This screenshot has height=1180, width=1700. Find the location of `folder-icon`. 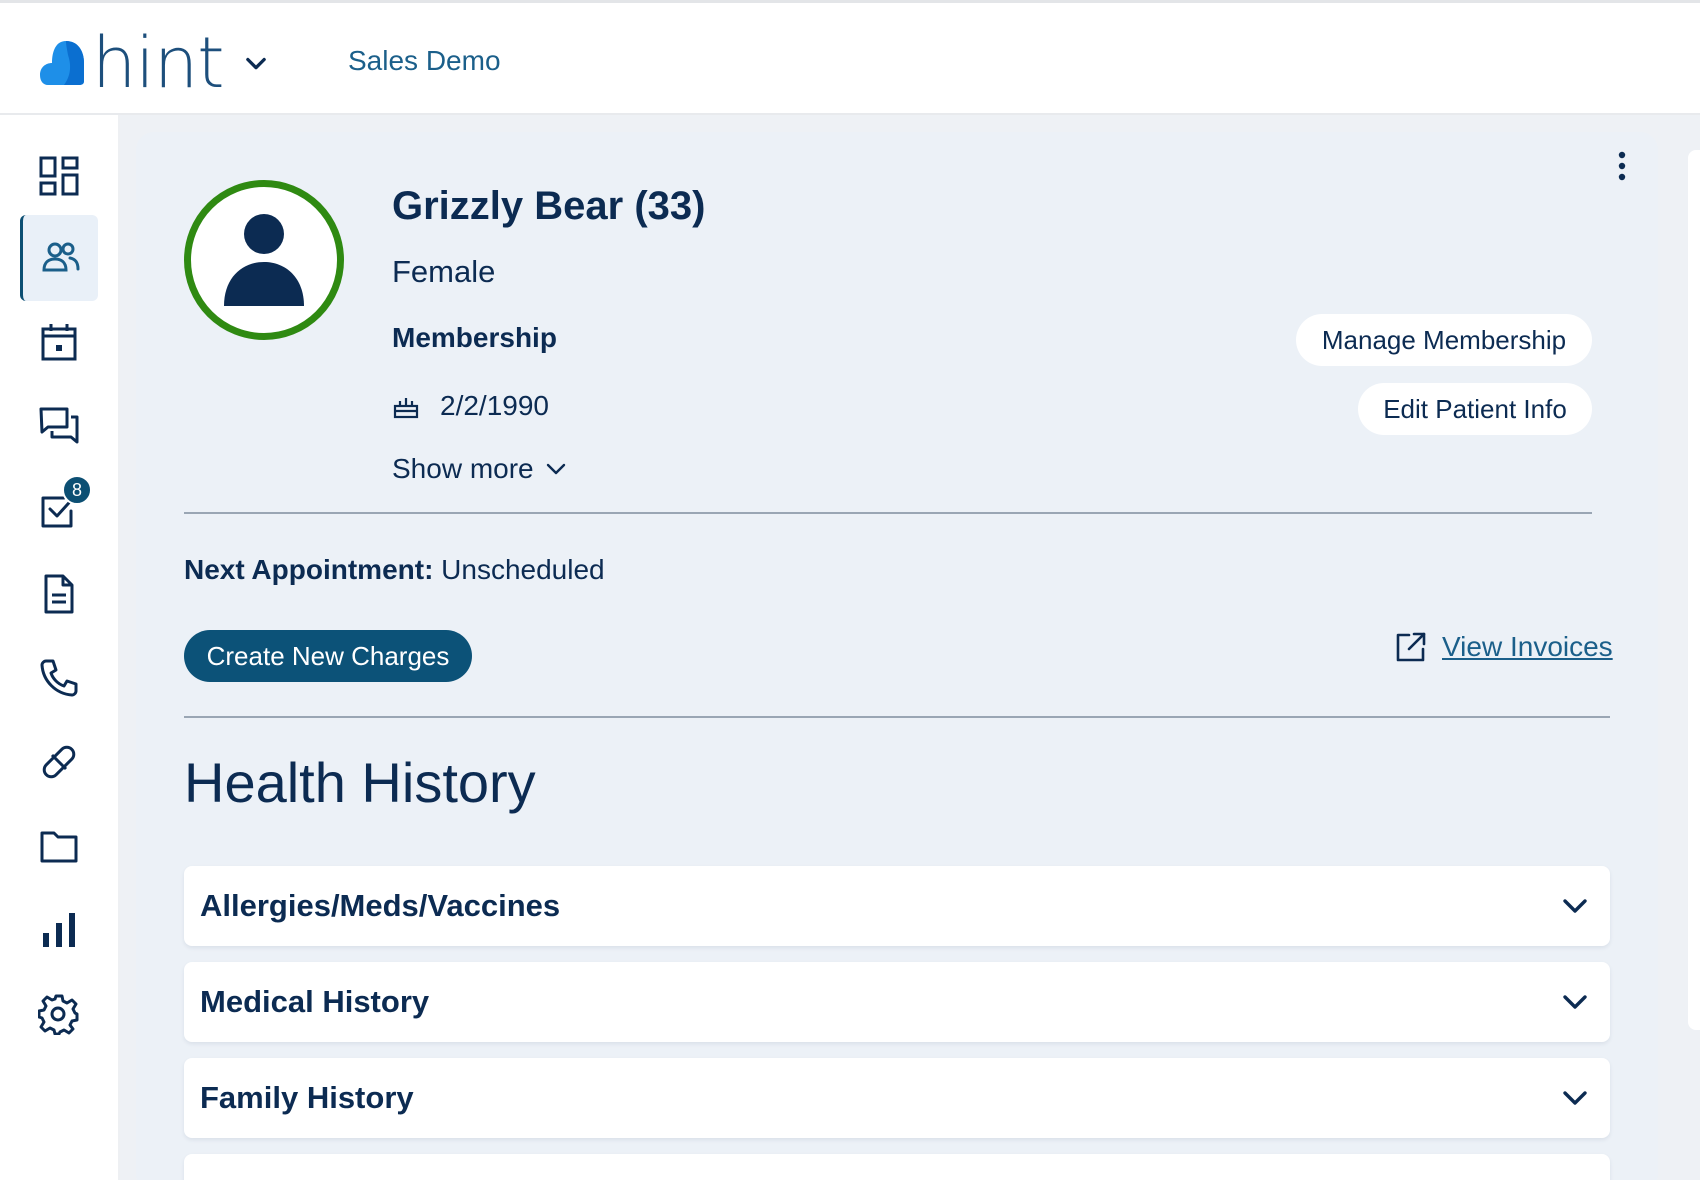

folder-icon is located at coordinates (59, 847).